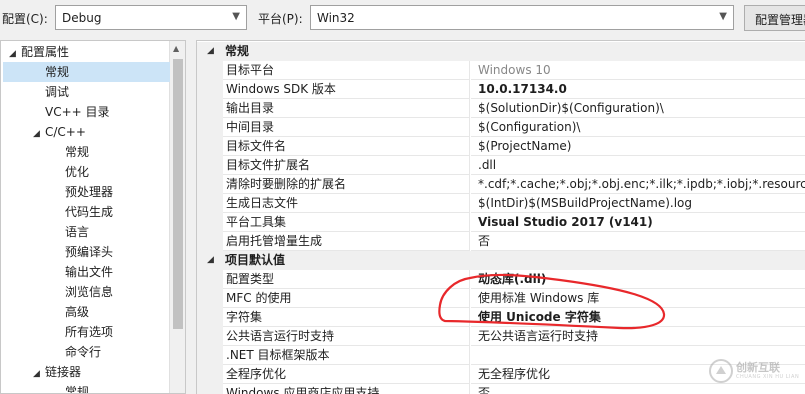  Describe the element at coordinates (346, 203) in the screenshot. I see `property-name: 生成日志文件` at that location.